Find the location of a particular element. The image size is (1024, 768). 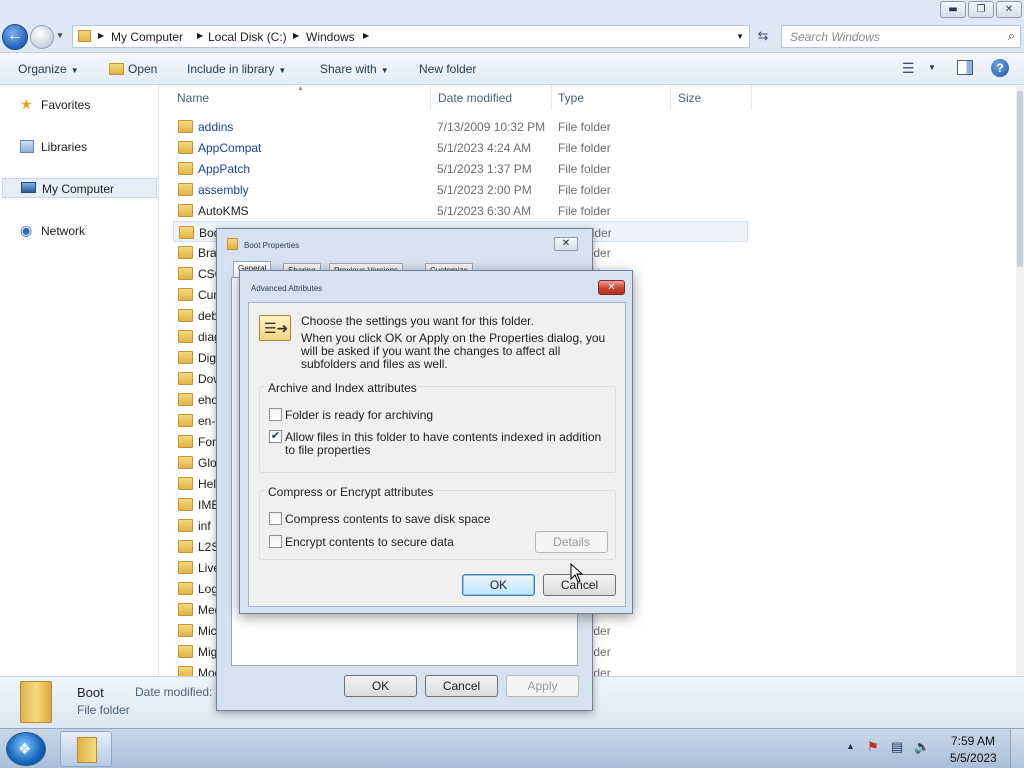

file-type: File folder is located at coordinates (584, 148).